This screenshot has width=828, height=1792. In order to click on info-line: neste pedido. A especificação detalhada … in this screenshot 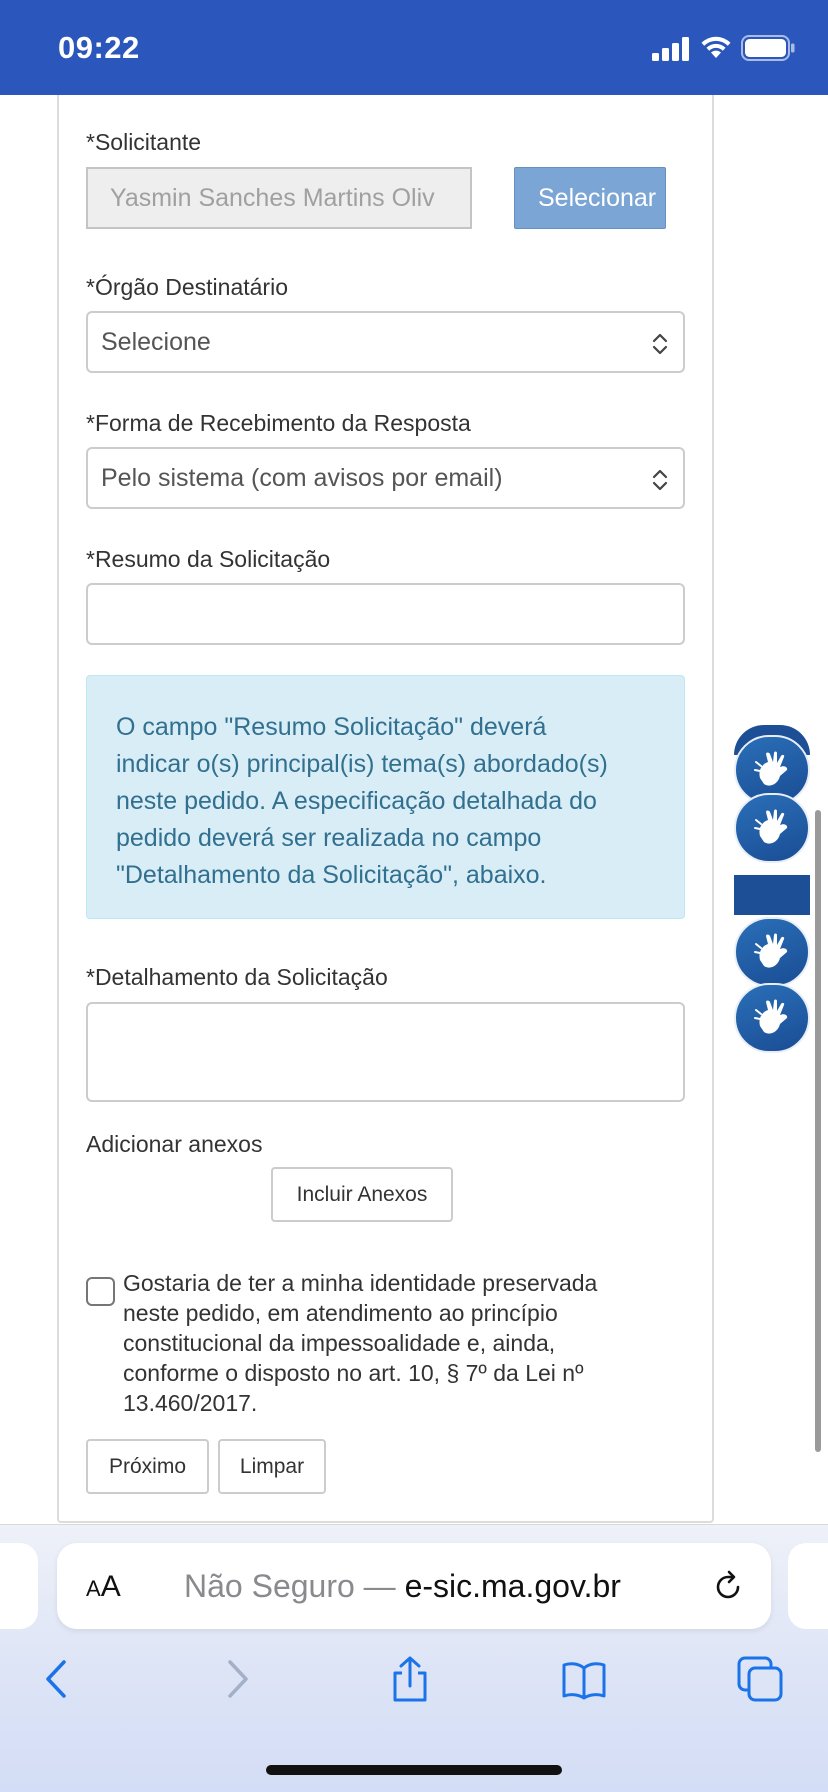, I will do `click(356, 801)`.